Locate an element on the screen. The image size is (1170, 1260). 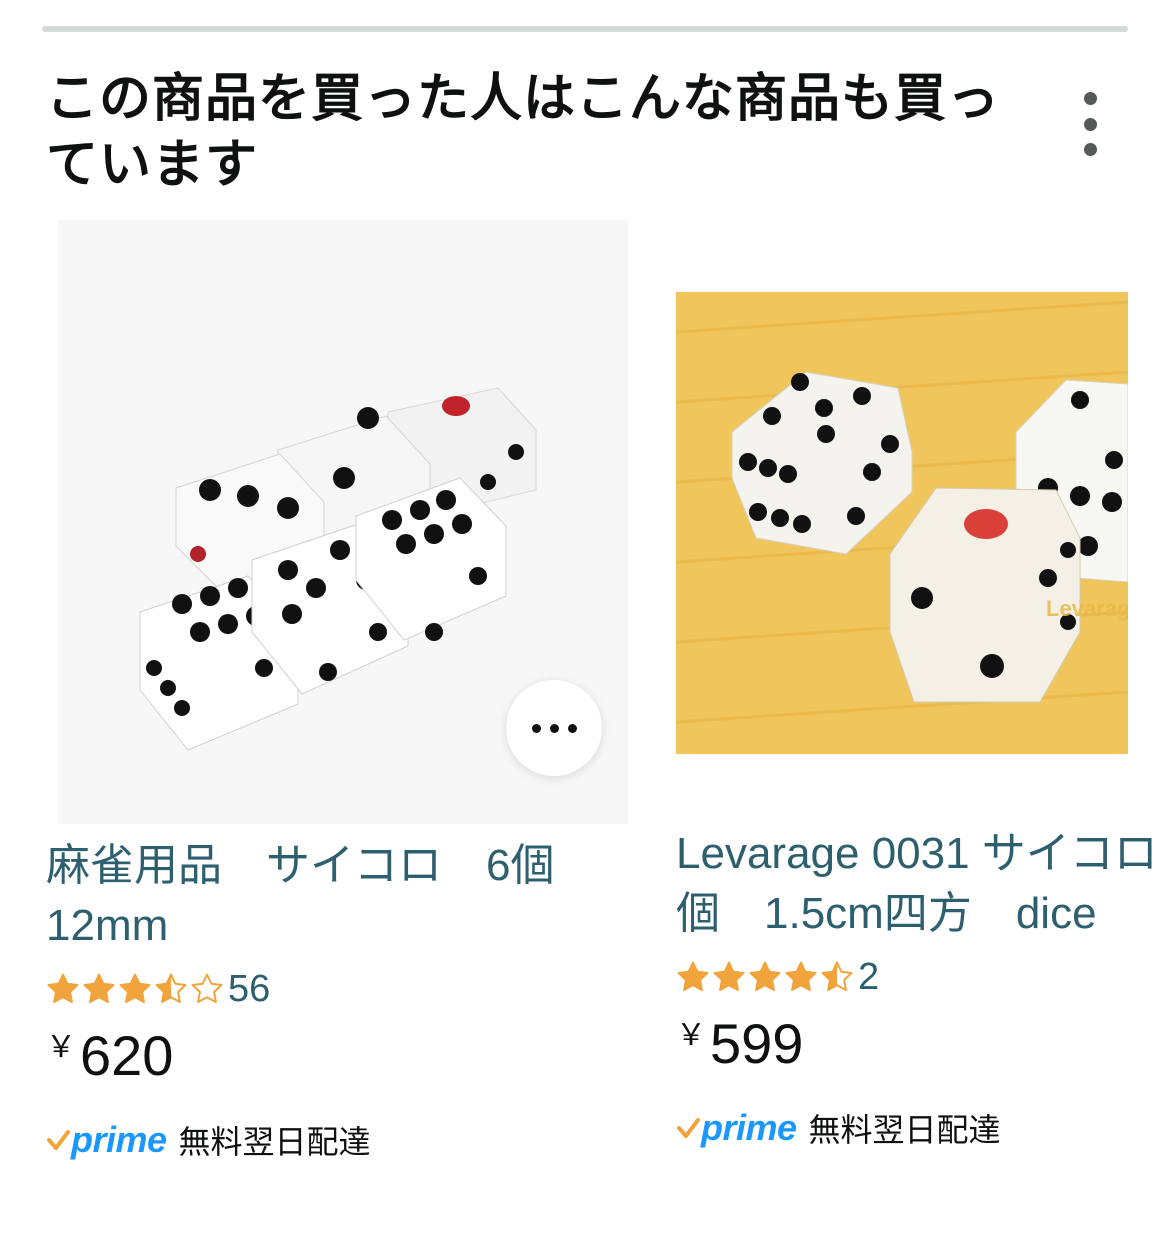
price: ￥ 620 is located at coordinates (341, 1059).